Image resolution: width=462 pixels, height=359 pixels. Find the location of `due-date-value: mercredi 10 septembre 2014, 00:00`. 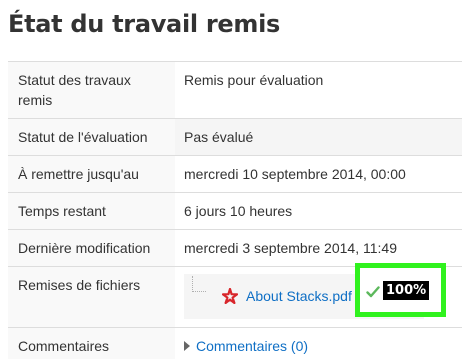

due-date-value: mercredi 10 septembre 2014, 00:00 is located at coordinates (318, 174).